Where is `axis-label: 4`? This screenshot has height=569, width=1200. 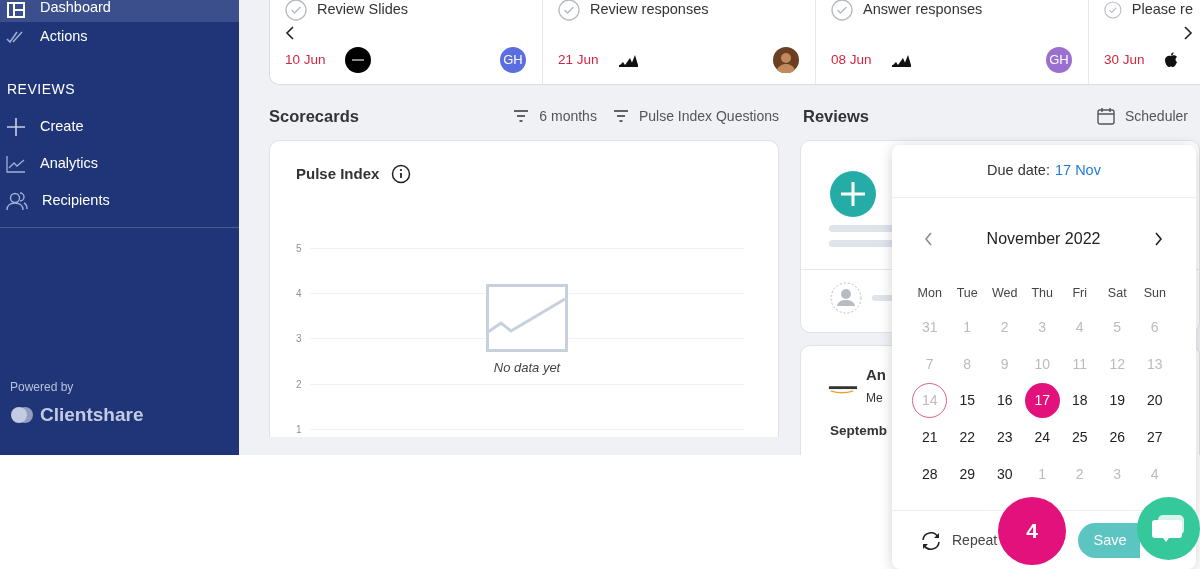 axis-label: 4 is located at coordinates (299, 293).